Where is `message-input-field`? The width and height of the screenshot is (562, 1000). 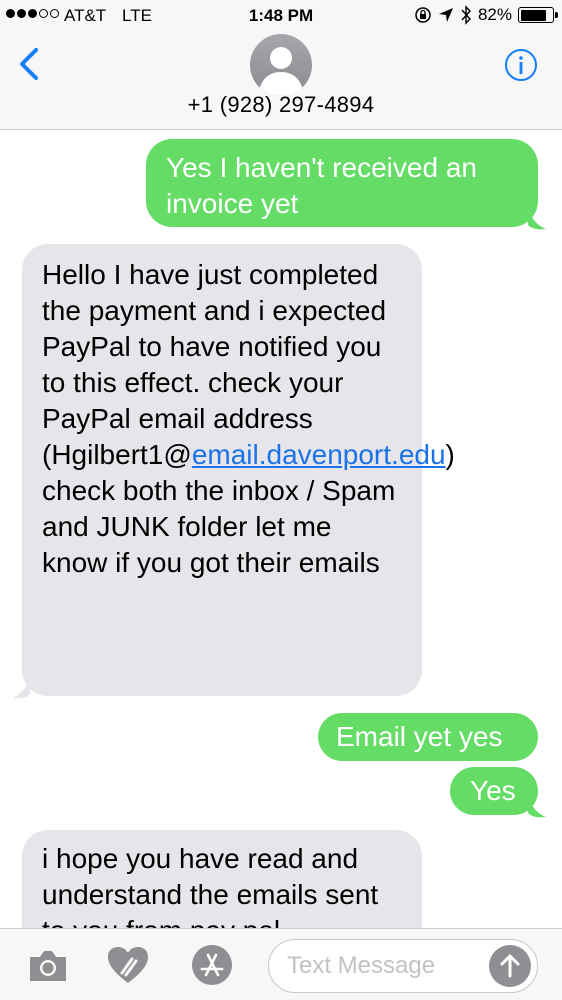 message-input-field is located at coordinates (403, 966).